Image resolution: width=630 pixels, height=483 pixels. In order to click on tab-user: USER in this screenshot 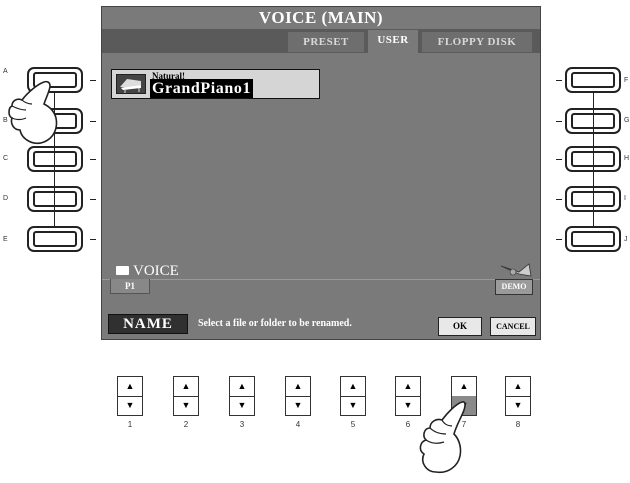, I will do `click(393, 41)`.